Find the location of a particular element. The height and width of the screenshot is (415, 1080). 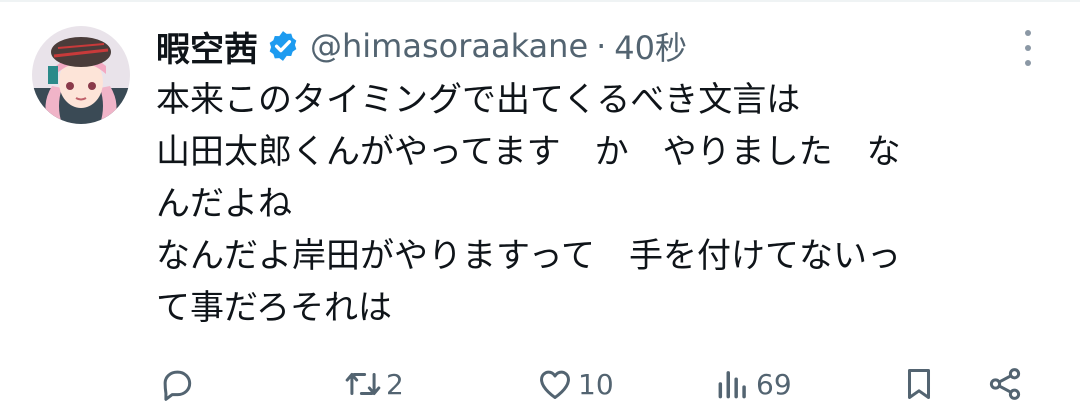

verified-badge-icon is located at coordinates (283, 46).